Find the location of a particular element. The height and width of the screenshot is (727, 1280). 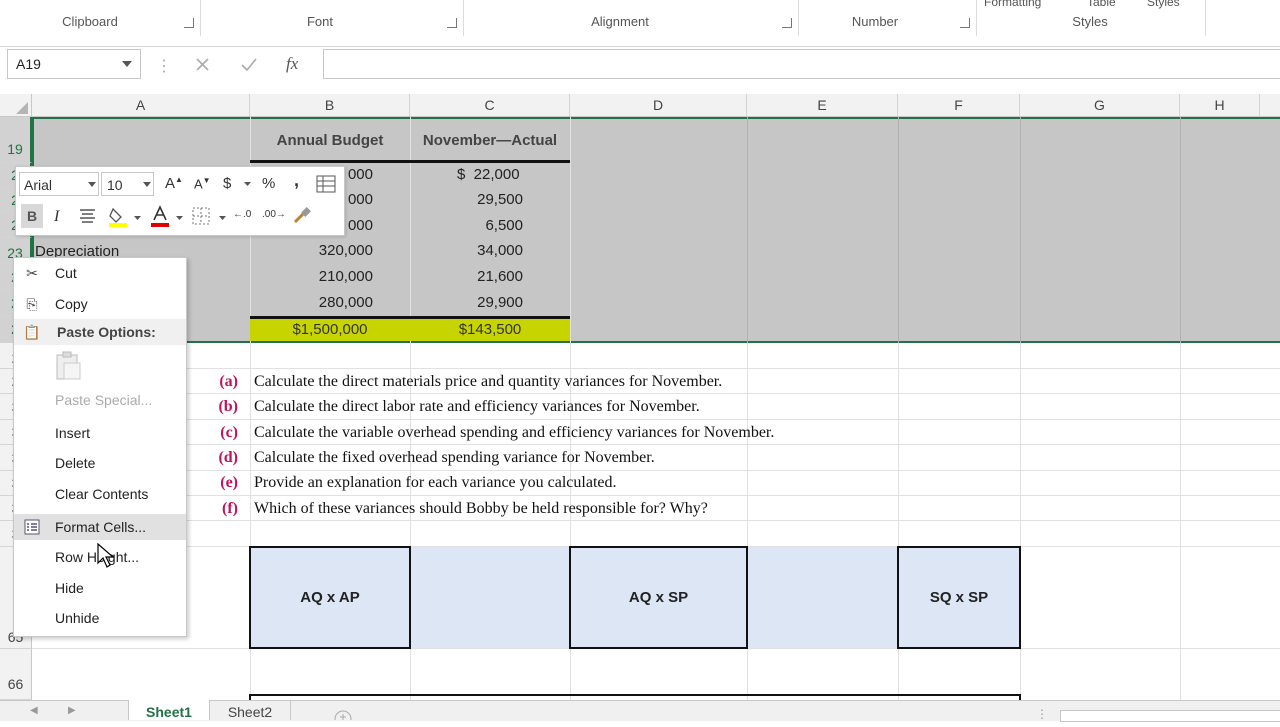

column-header-h: H is located at coordinates (1220, 105).